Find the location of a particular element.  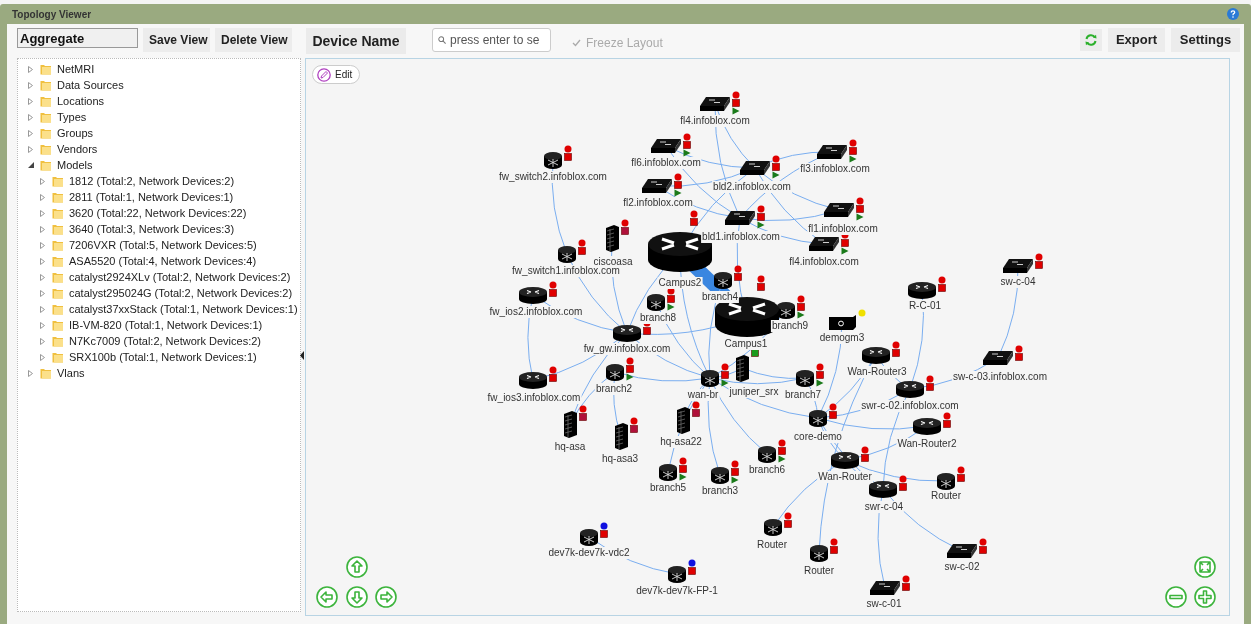

node-label: branch5 is located at coordinates (668, 488).